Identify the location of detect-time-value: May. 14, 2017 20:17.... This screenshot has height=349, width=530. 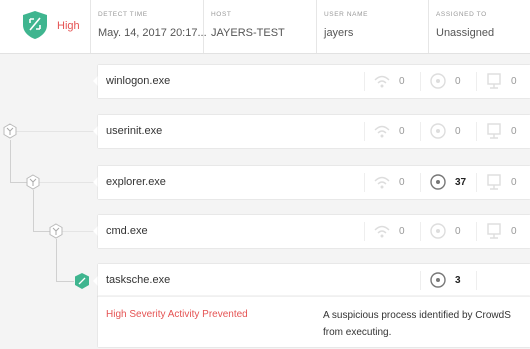
(152, 33).